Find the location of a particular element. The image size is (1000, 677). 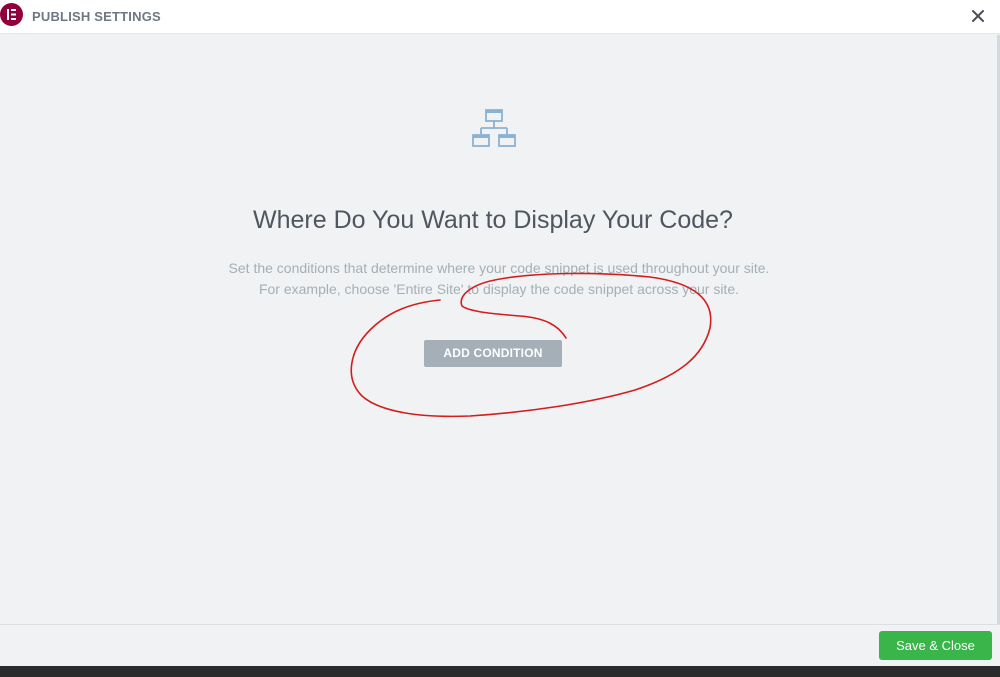

elementor-logo-icon is located at coordinates (11, 14).